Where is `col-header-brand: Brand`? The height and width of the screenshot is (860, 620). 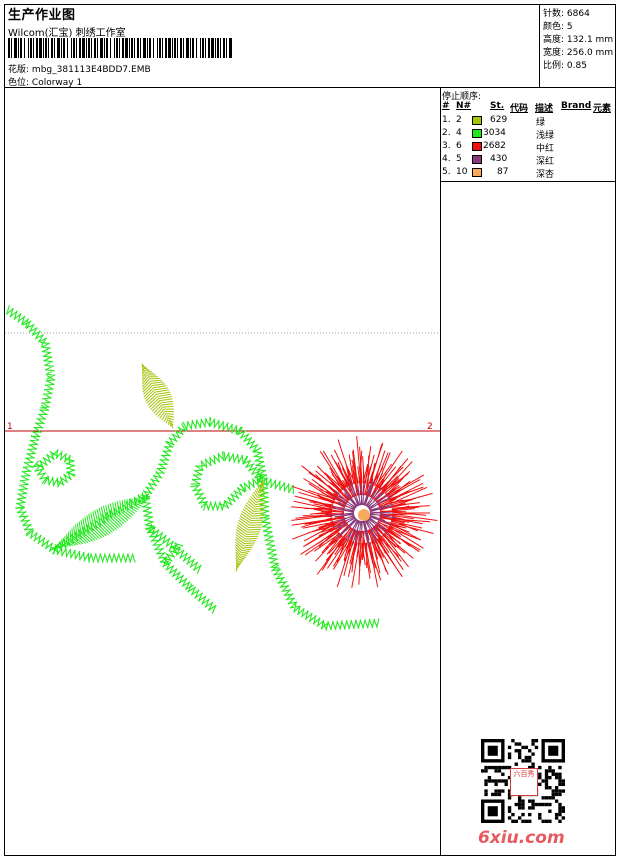
col-header-brand: Brand is located at coordinates (576, 106).